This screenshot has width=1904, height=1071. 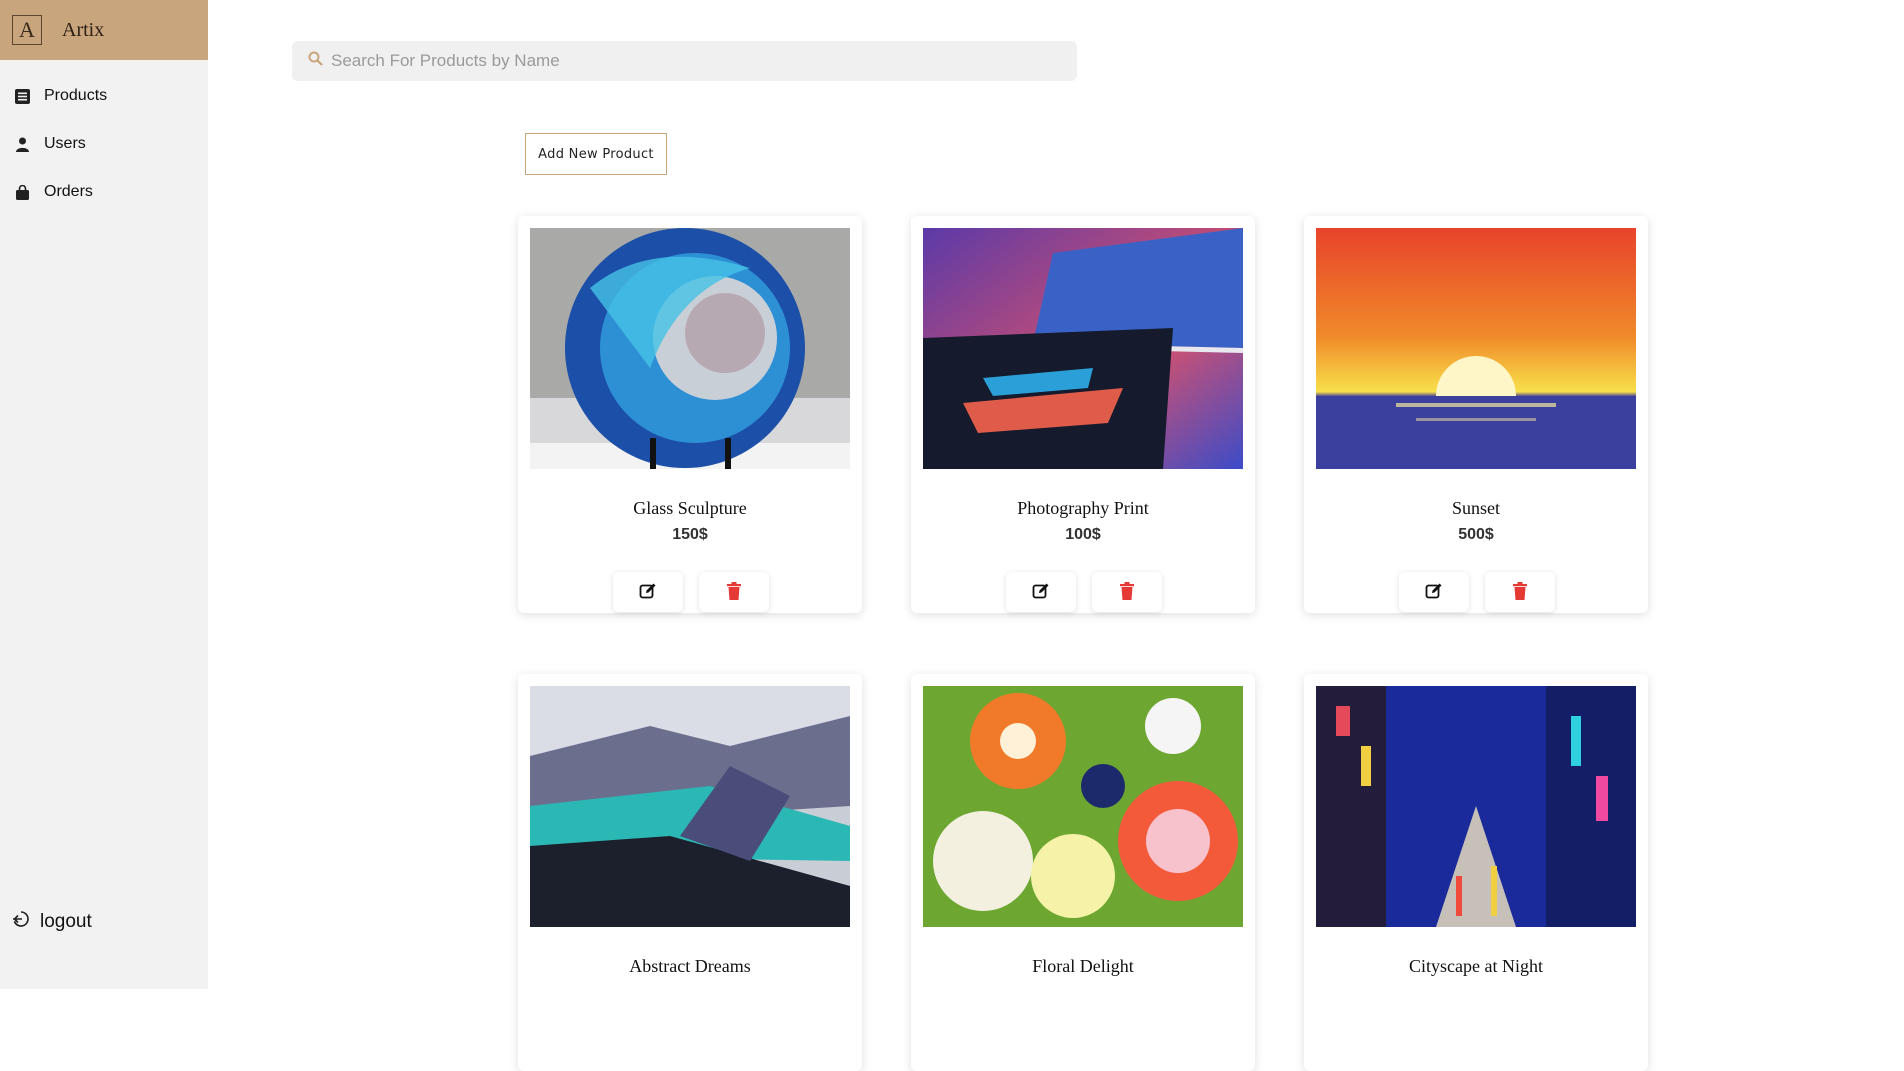 I want to click on logout-icon, so click(x=21, y=921).